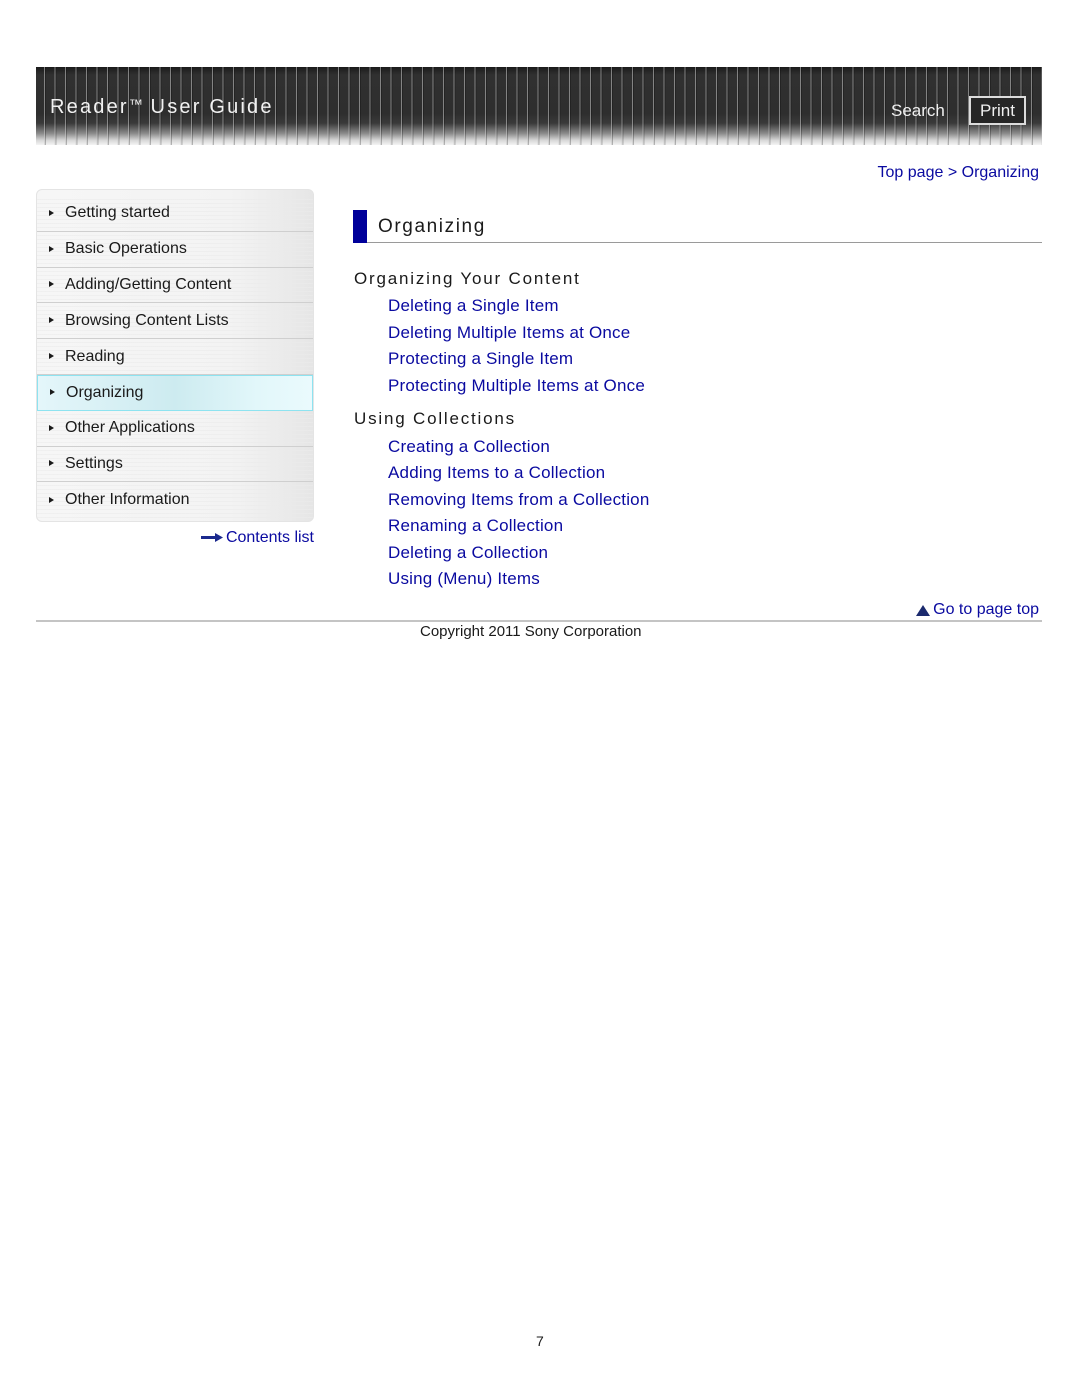 The image size is (1080, 1397). I want to click on app-title-text: Reader, so click(89, 107).